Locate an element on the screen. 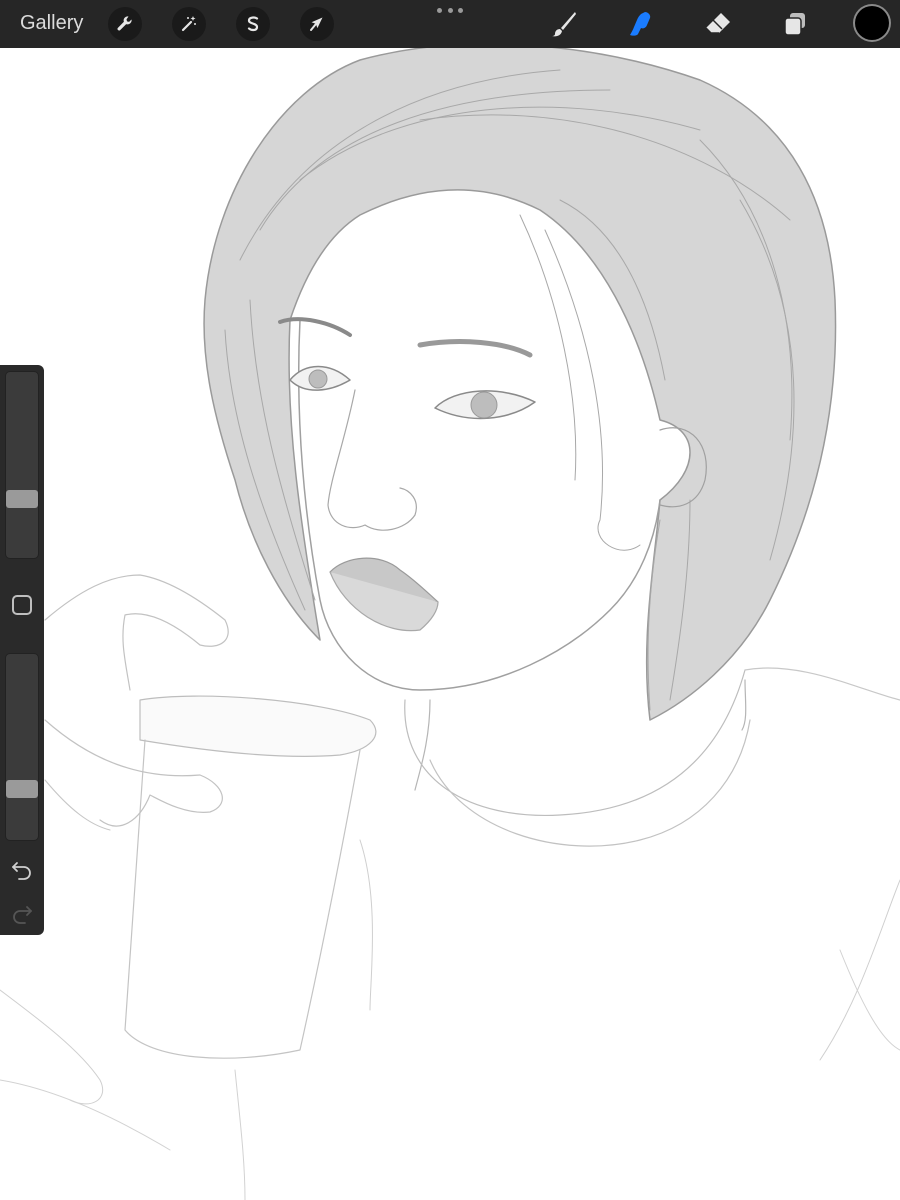 This screenshot has height=1200, width=900. layers-button is located at coordinates (795, 24).